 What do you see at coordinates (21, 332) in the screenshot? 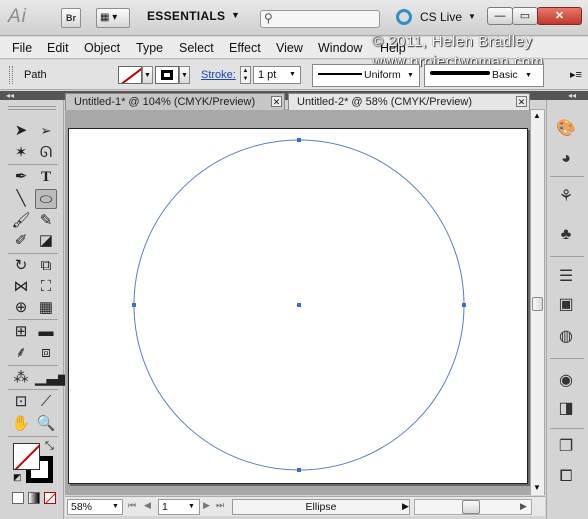
I see `mesh-tool-icon: ⊞` at bounding box center [21, 332].